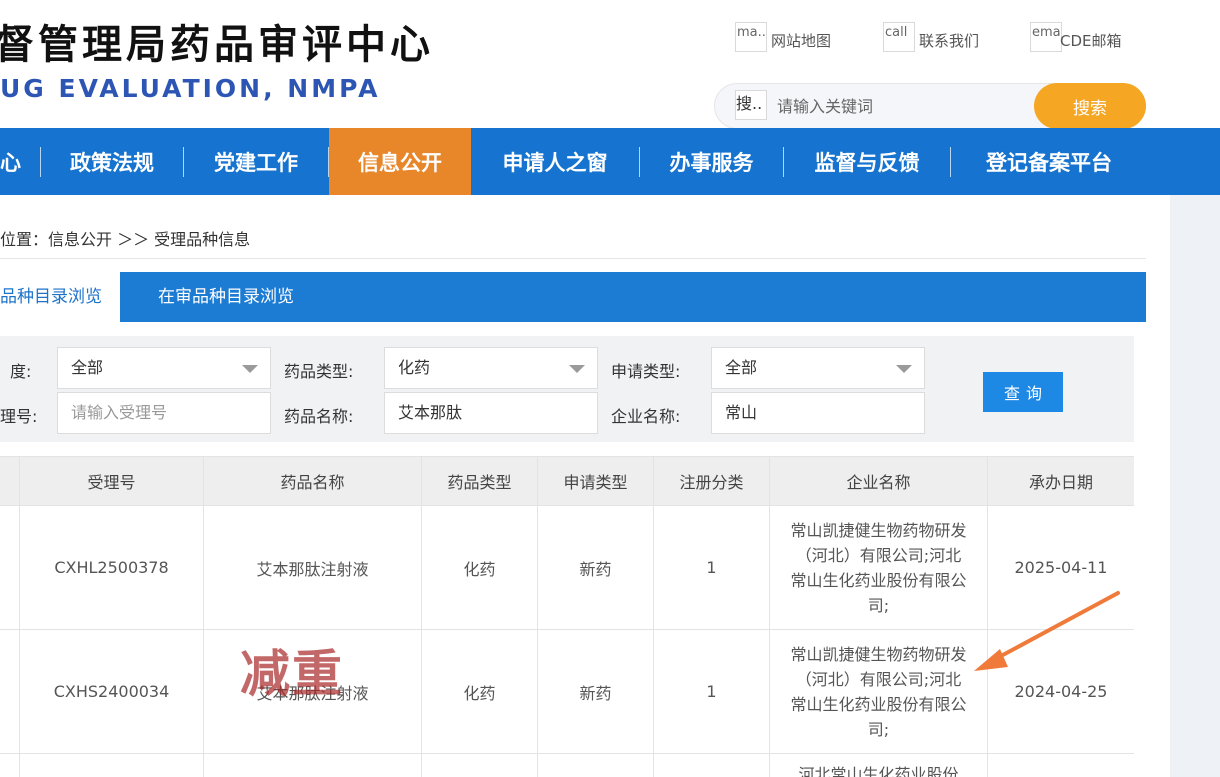 The width and height of the screenshot is (1220, 777). I want to click on company-cell: 河北常山生化药业股份, so click(879, 765).